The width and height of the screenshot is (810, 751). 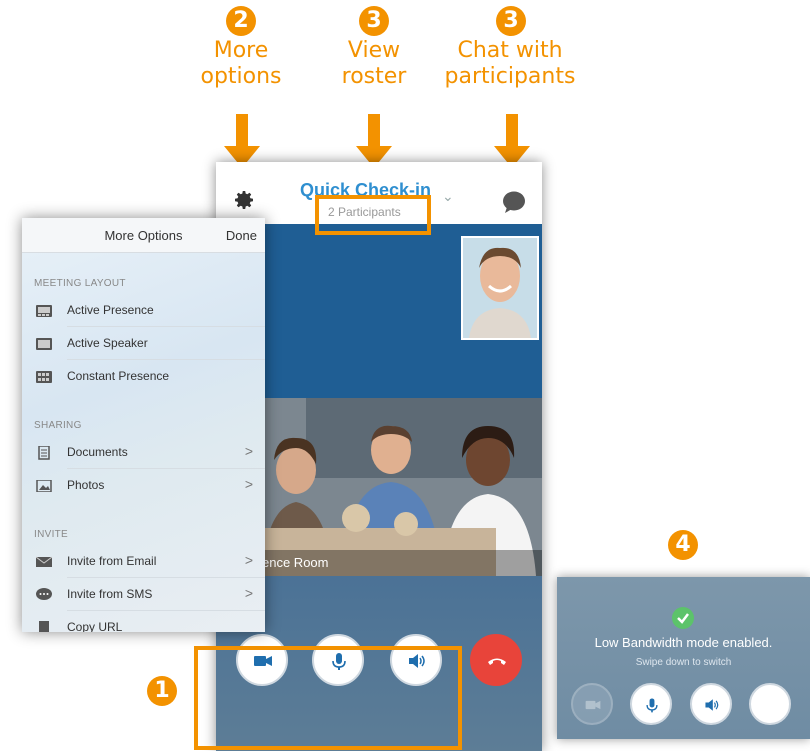 What do you see at coordinates (143, 485) in the screenshot?
I see `menu-item-photos: Photos >` at bounding box center [143, 485].